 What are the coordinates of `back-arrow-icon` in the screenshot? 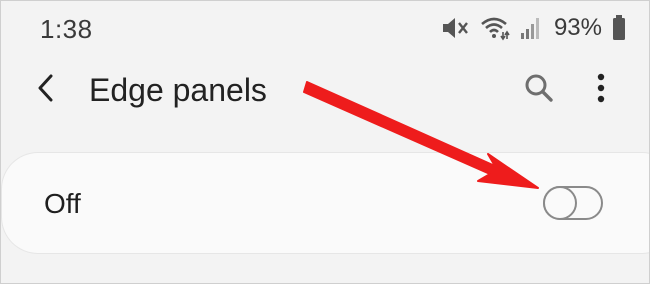 It's located at (46, 90).